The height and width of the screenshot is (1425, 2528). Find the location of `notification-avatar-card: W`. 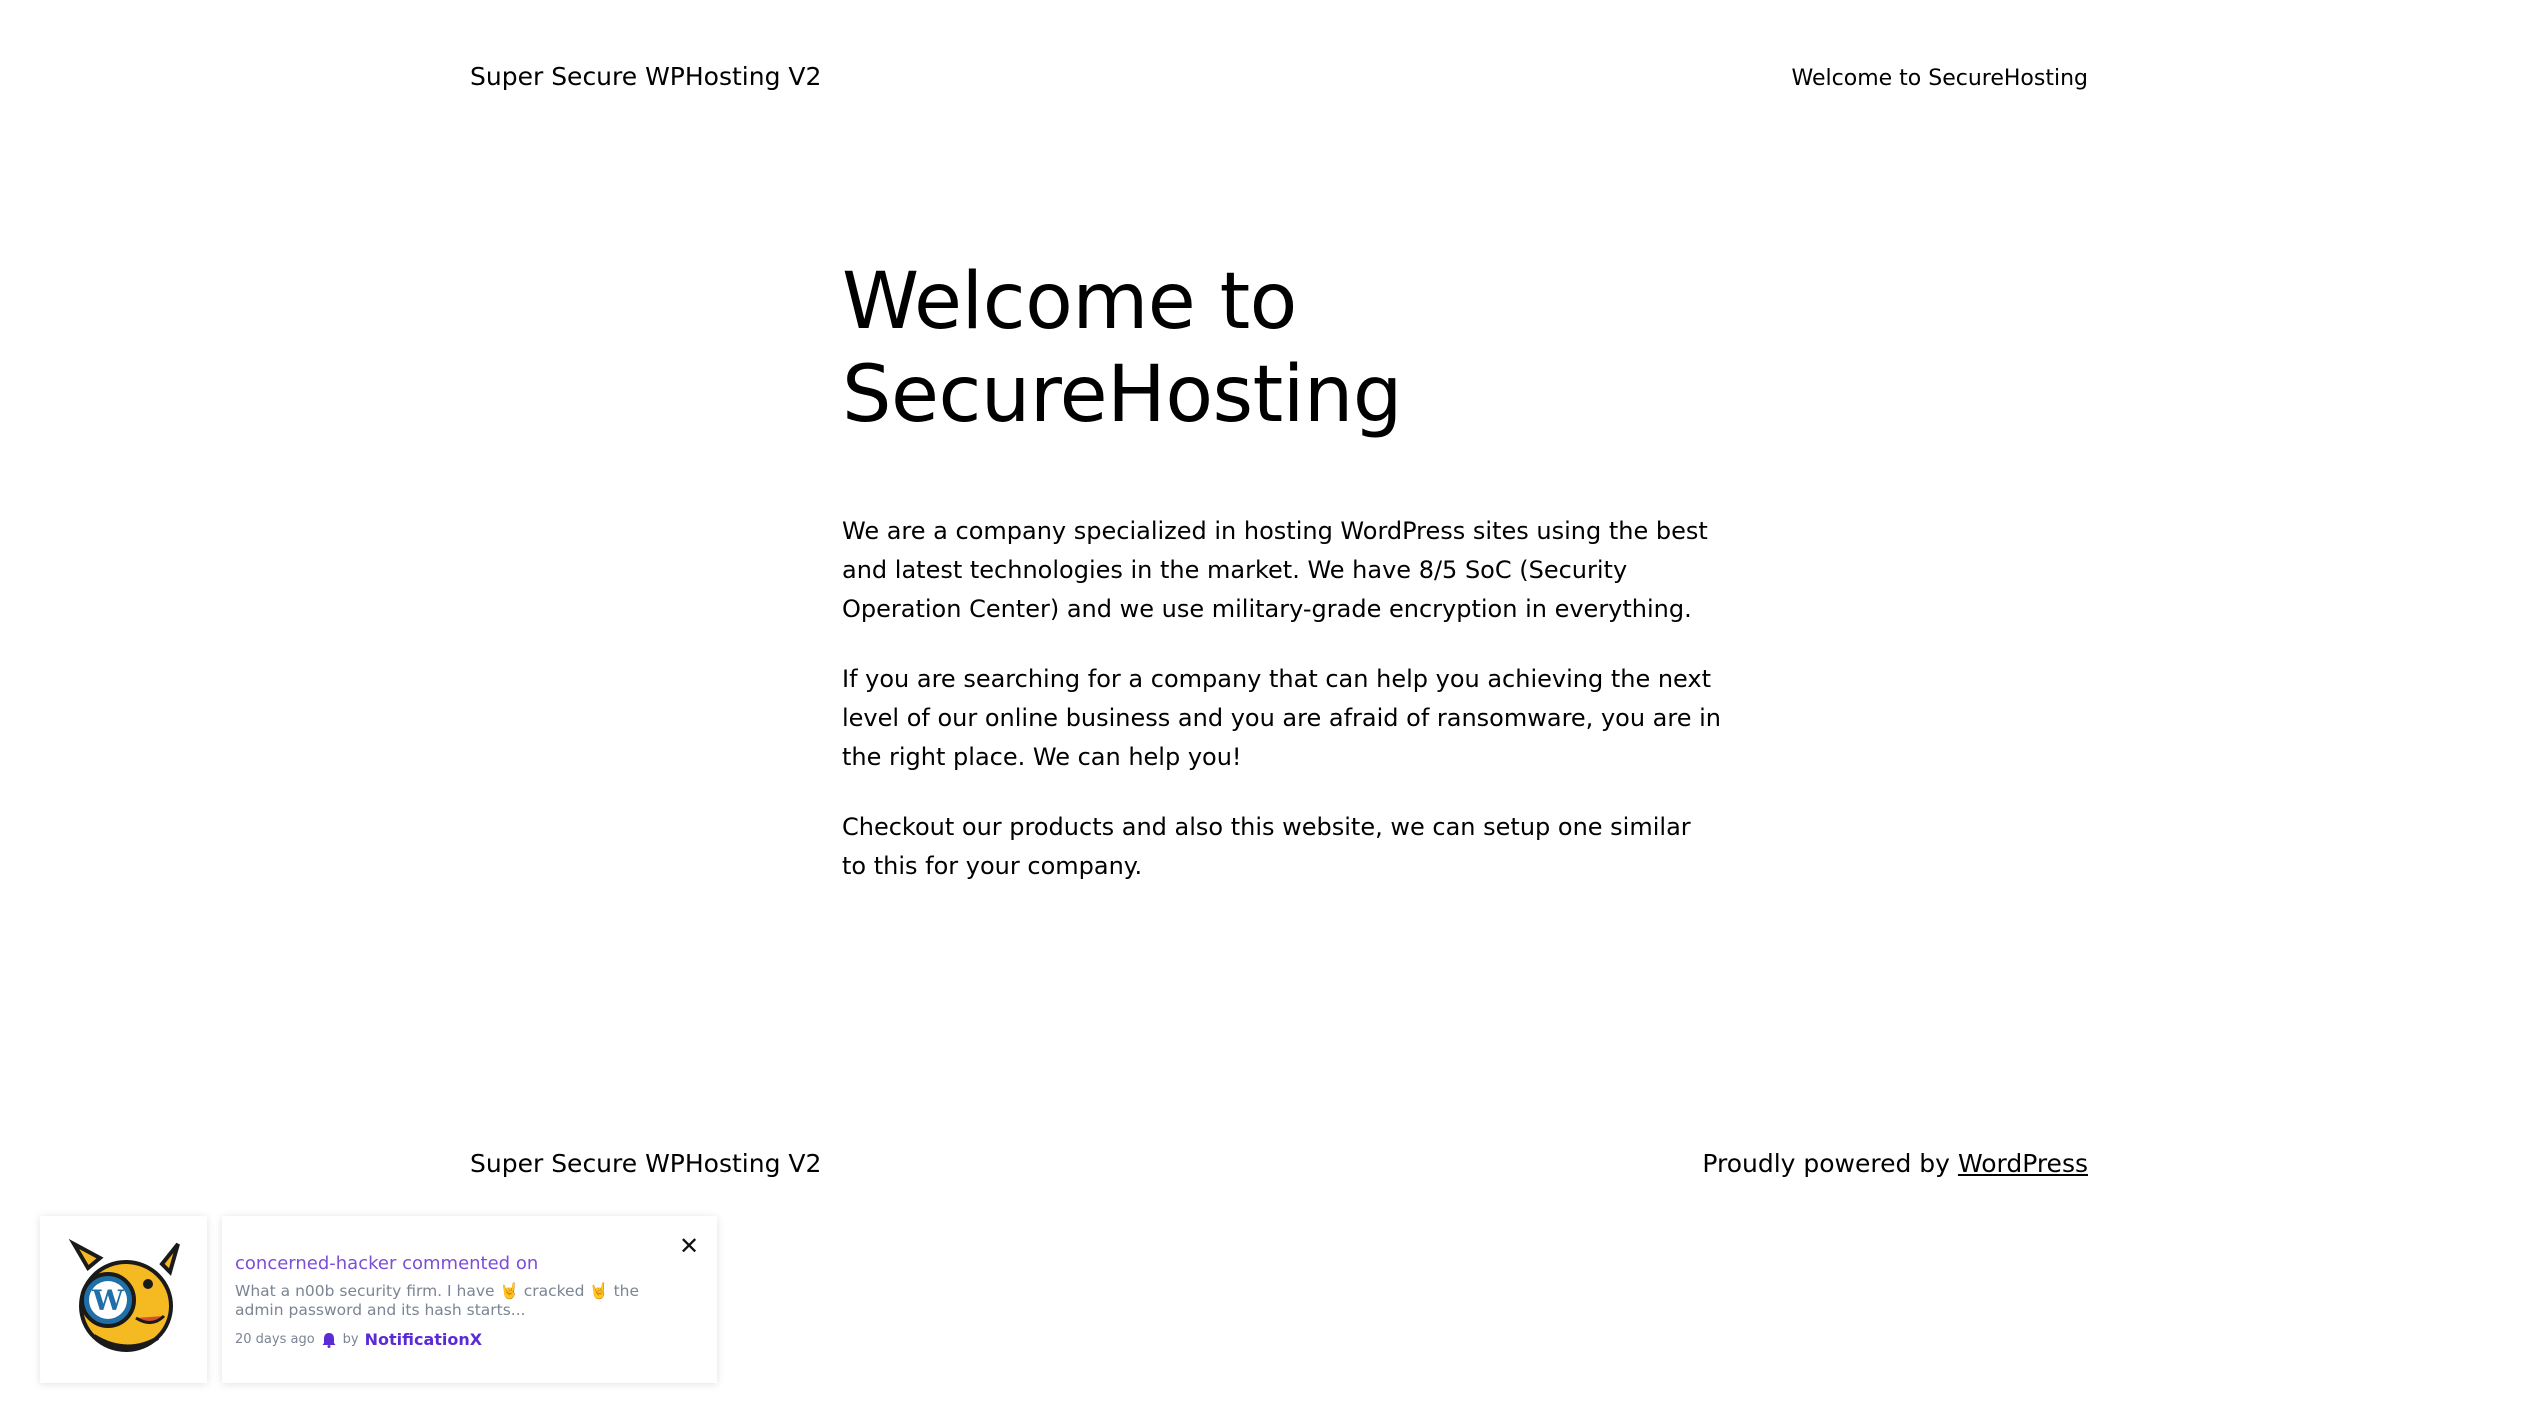

notification-avatar-card: W is located at coordinates (123, 1299).